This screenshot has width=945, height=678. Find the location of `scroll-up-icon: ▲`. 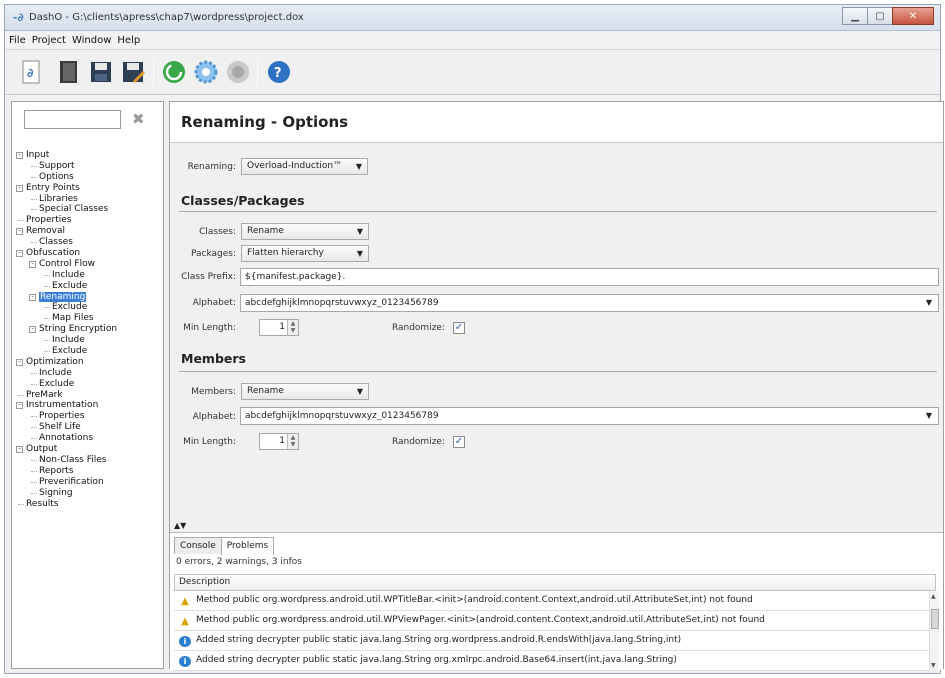

scroll-up-icon: ▲ is located at coordinates (933, 596).